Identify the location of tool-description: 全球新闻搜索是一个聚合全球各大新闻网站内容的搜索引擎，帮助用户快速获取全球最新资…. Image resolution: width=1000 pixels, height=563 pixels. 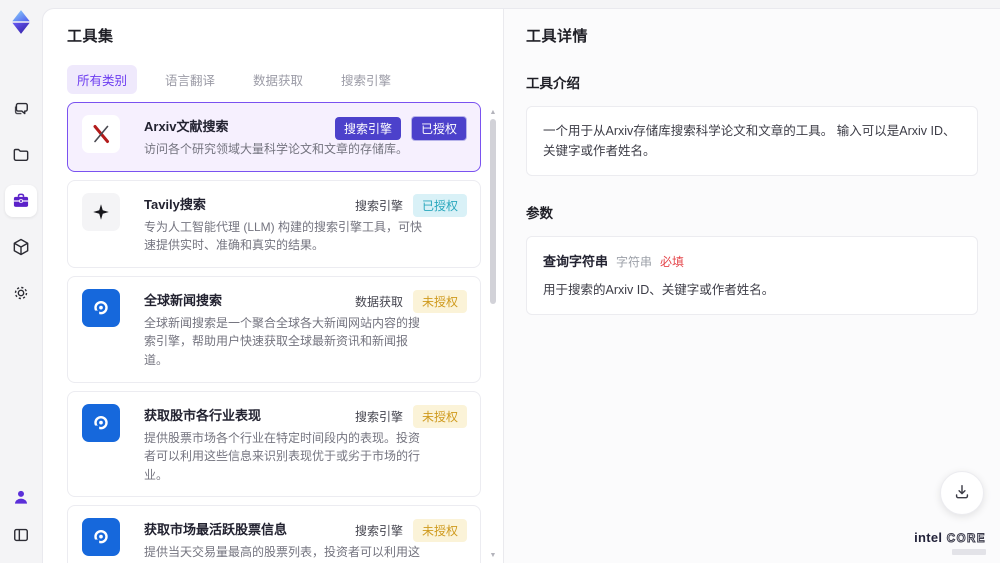
(282, 341).